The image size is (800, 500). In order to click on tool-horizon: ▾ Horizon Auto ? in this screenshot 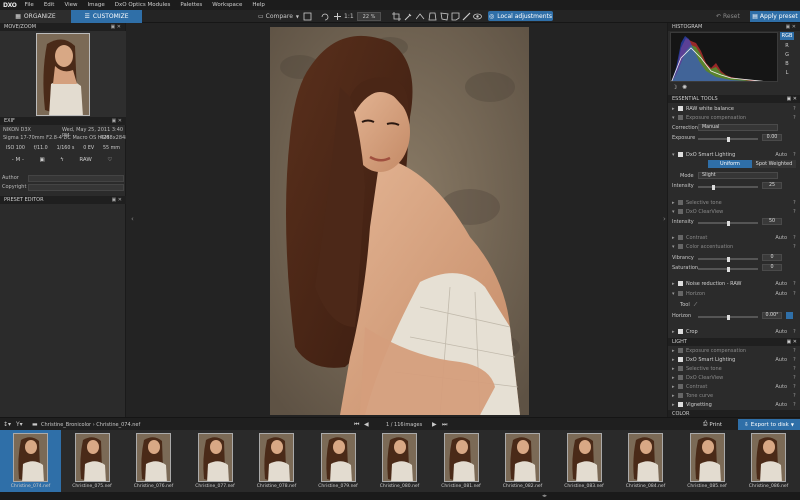, I will do `click(734, 293)`.